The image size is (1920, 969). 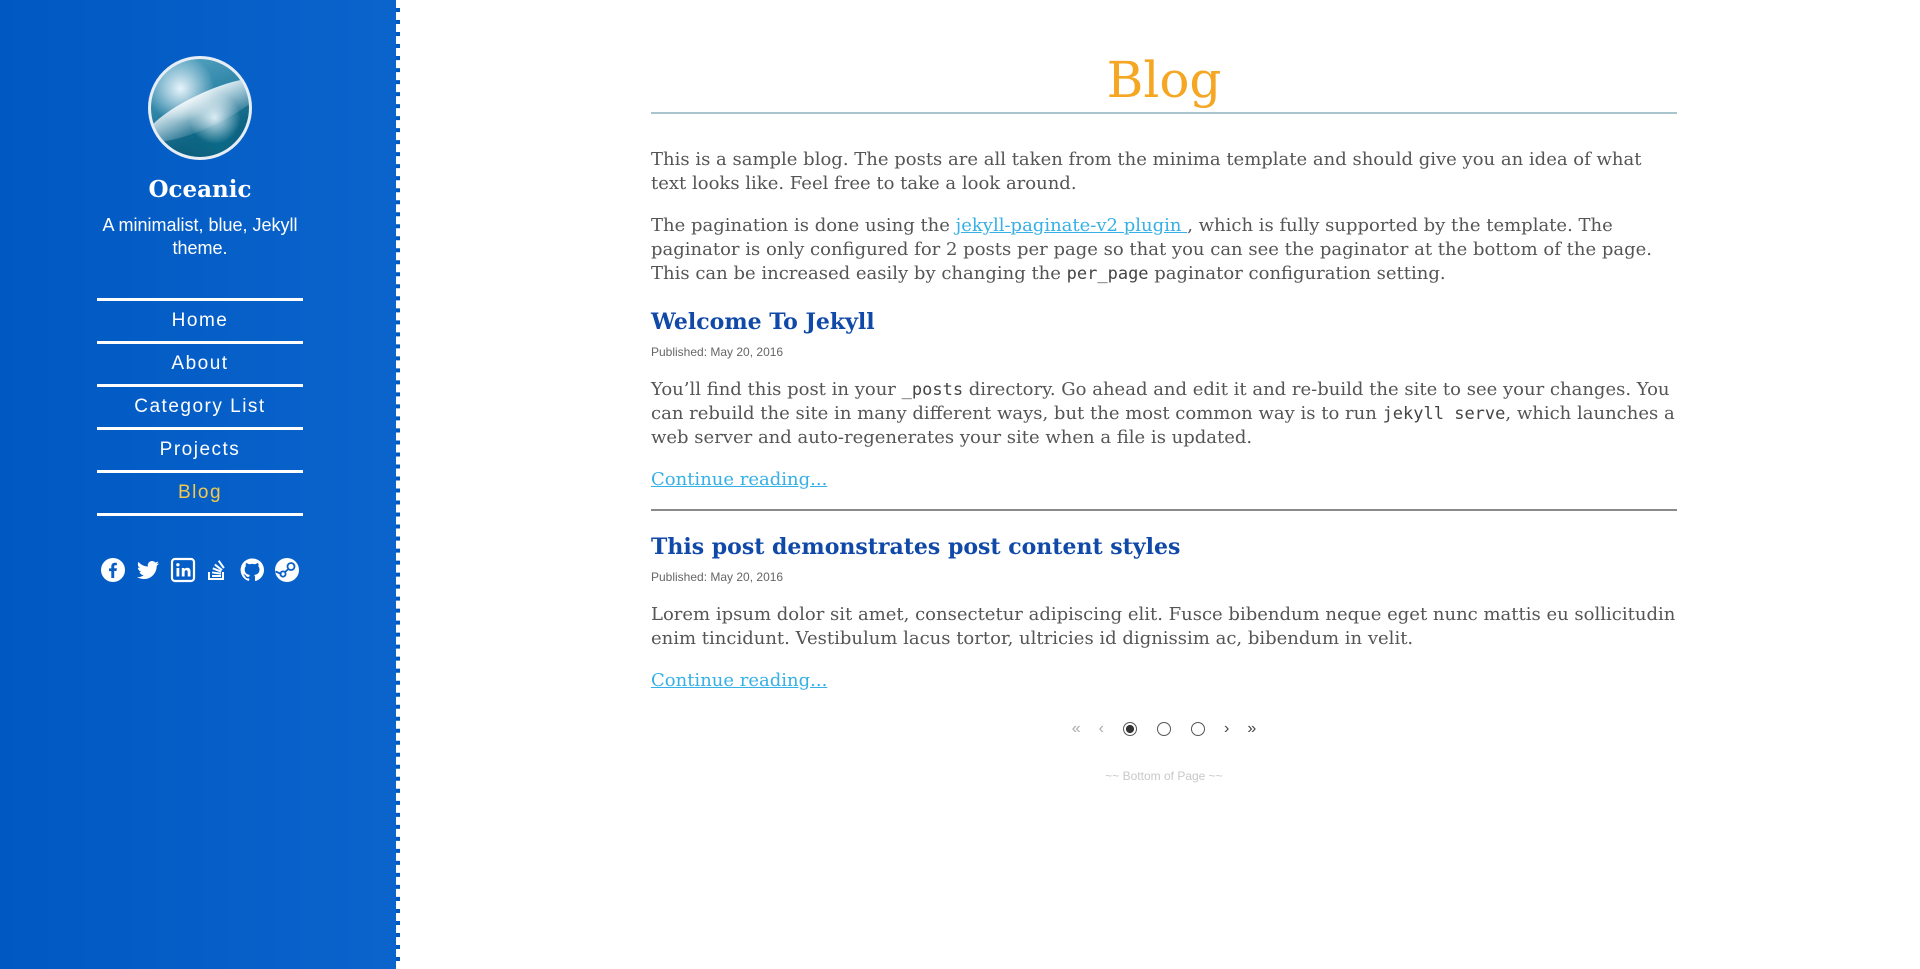 I want to click on inline-code: _posts, so click(x=932, y=390).